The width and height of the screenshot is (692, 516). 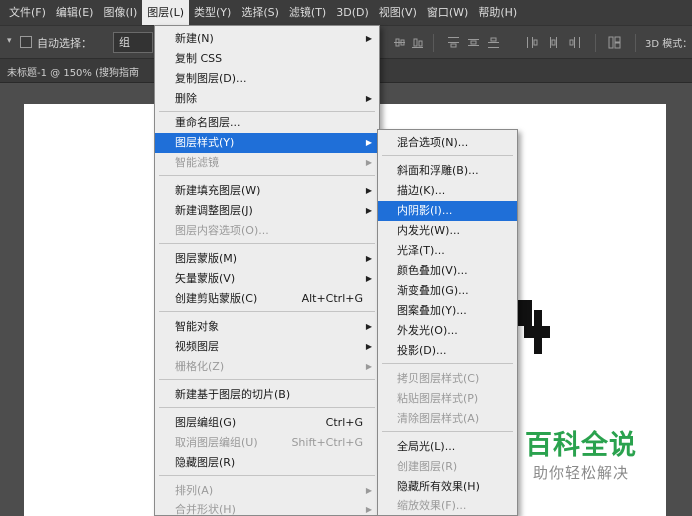 I want to click on watermark-subtitle: 助你轻松解决, so click(x=580, y=473).